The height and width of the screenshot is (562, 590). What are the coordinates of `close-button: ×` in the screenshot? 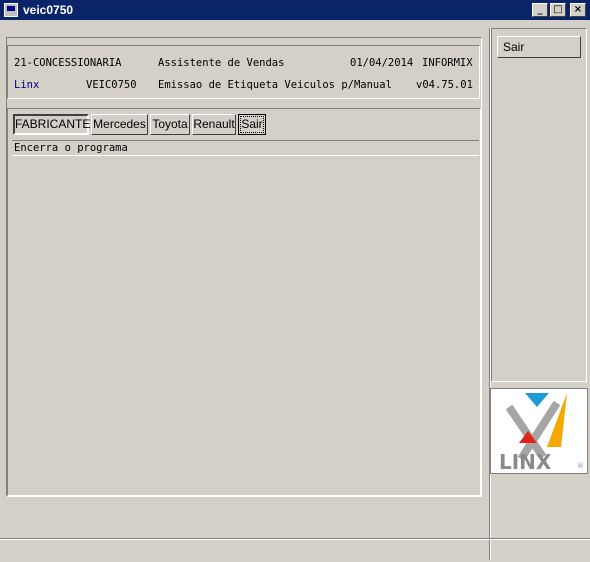 It's located at (578, 10).